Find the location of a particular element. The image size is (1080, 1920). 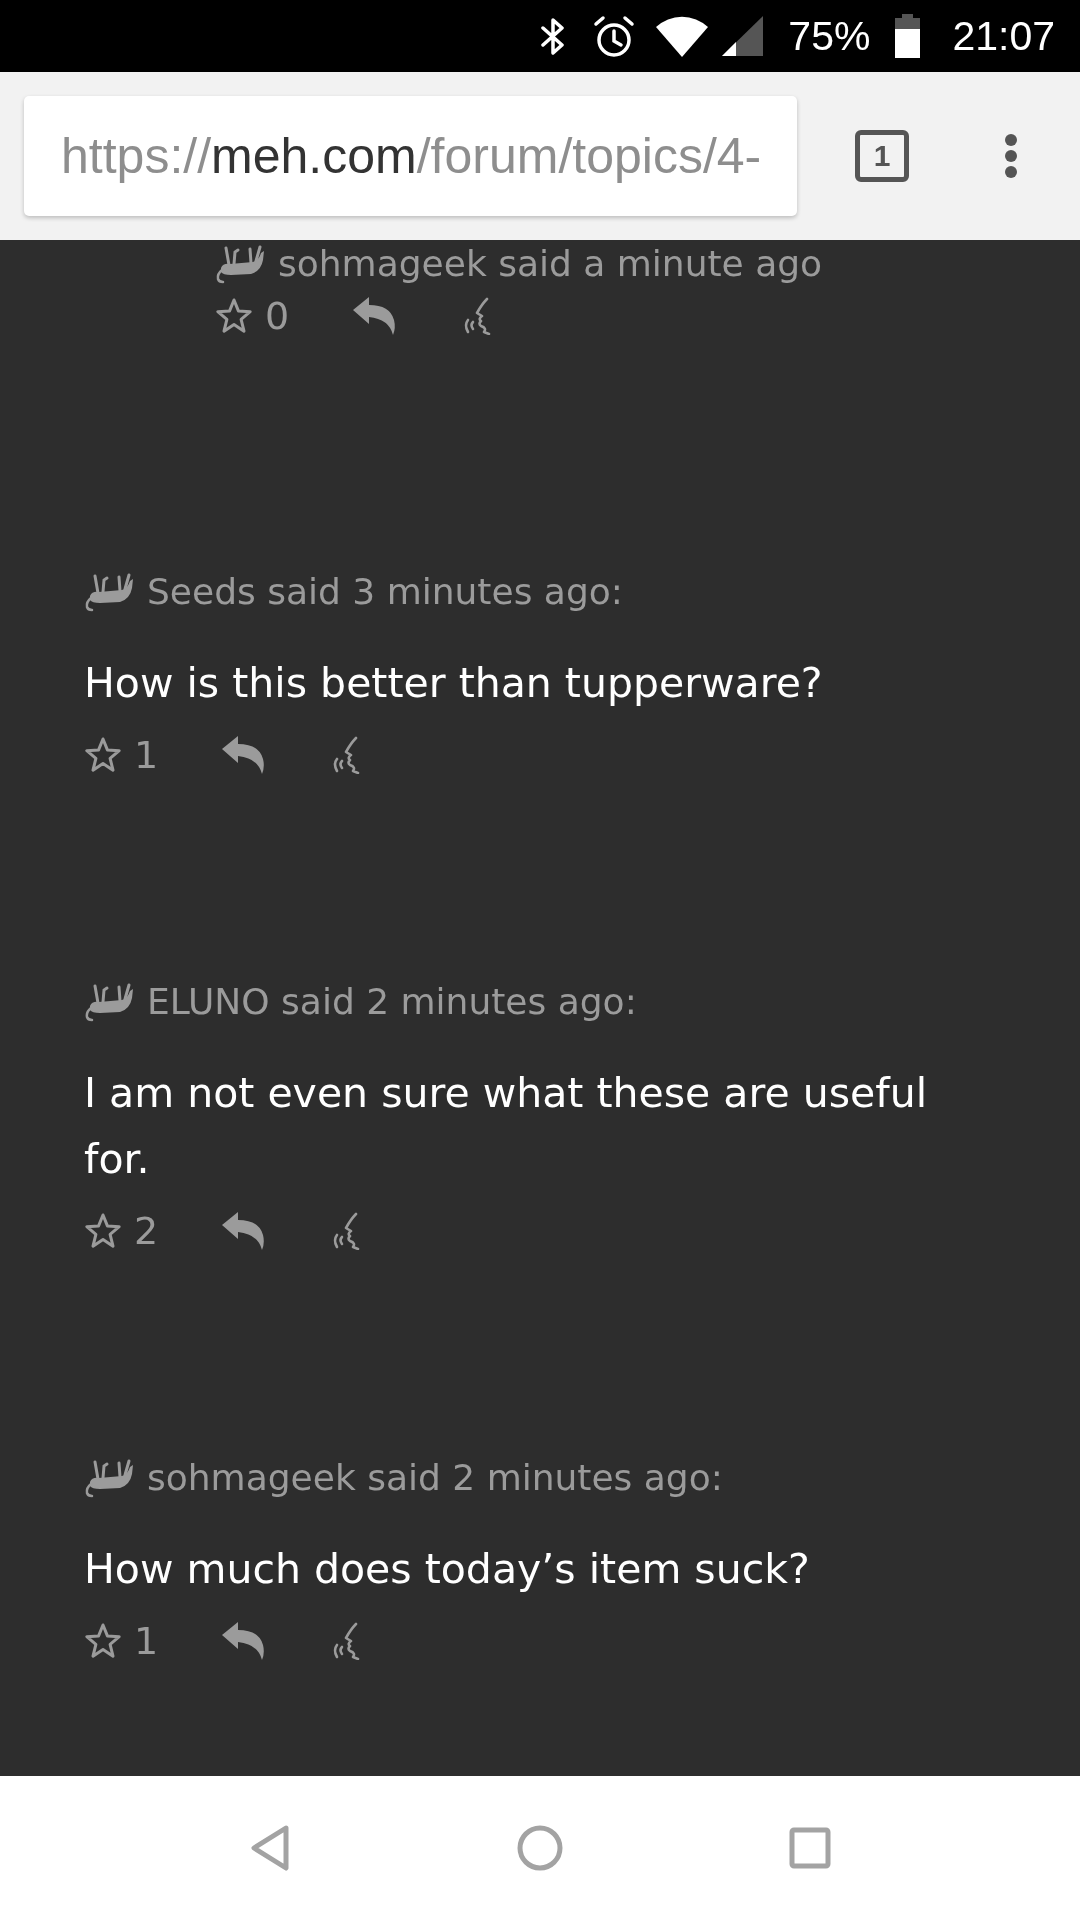

url-field: https://meh.com/forum/topics/4- is located at coordinates (410, 156).